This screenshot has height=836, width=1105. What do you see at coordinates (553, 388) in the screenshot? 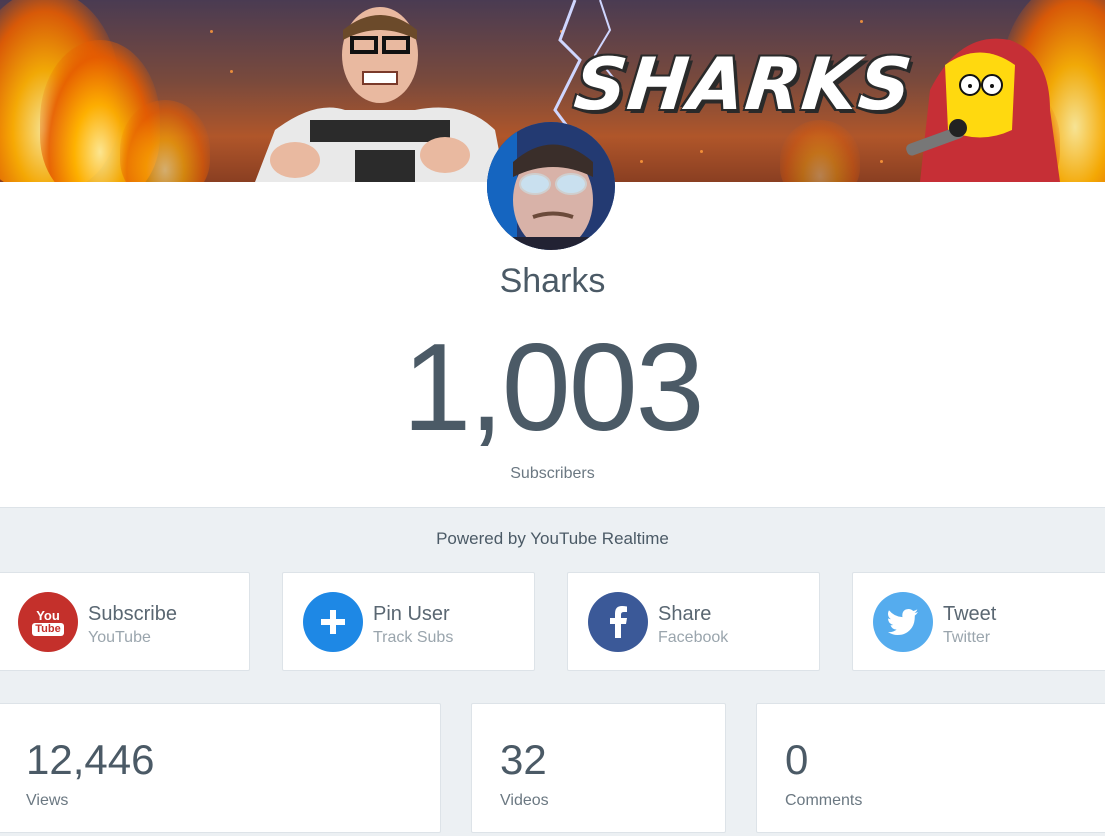
I see `subscriber-count: 1,003` at bounding box center [553, 388].